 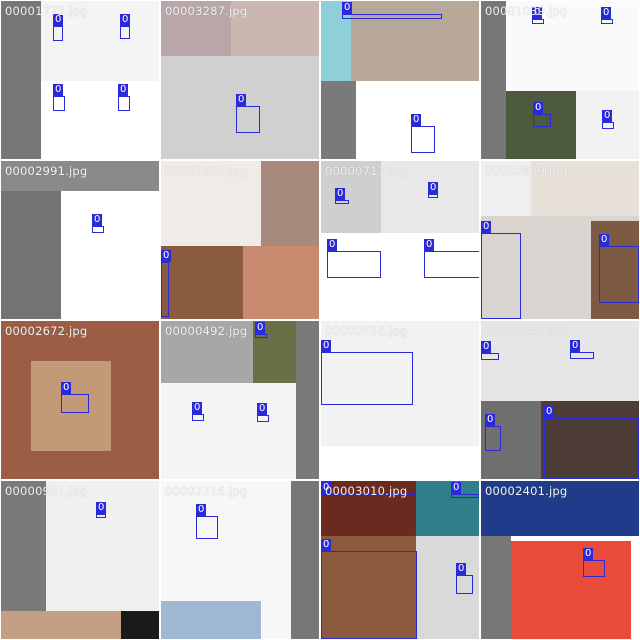 I want to click on tile-filename: 00001547.jpg, so click(x=526, y=331).